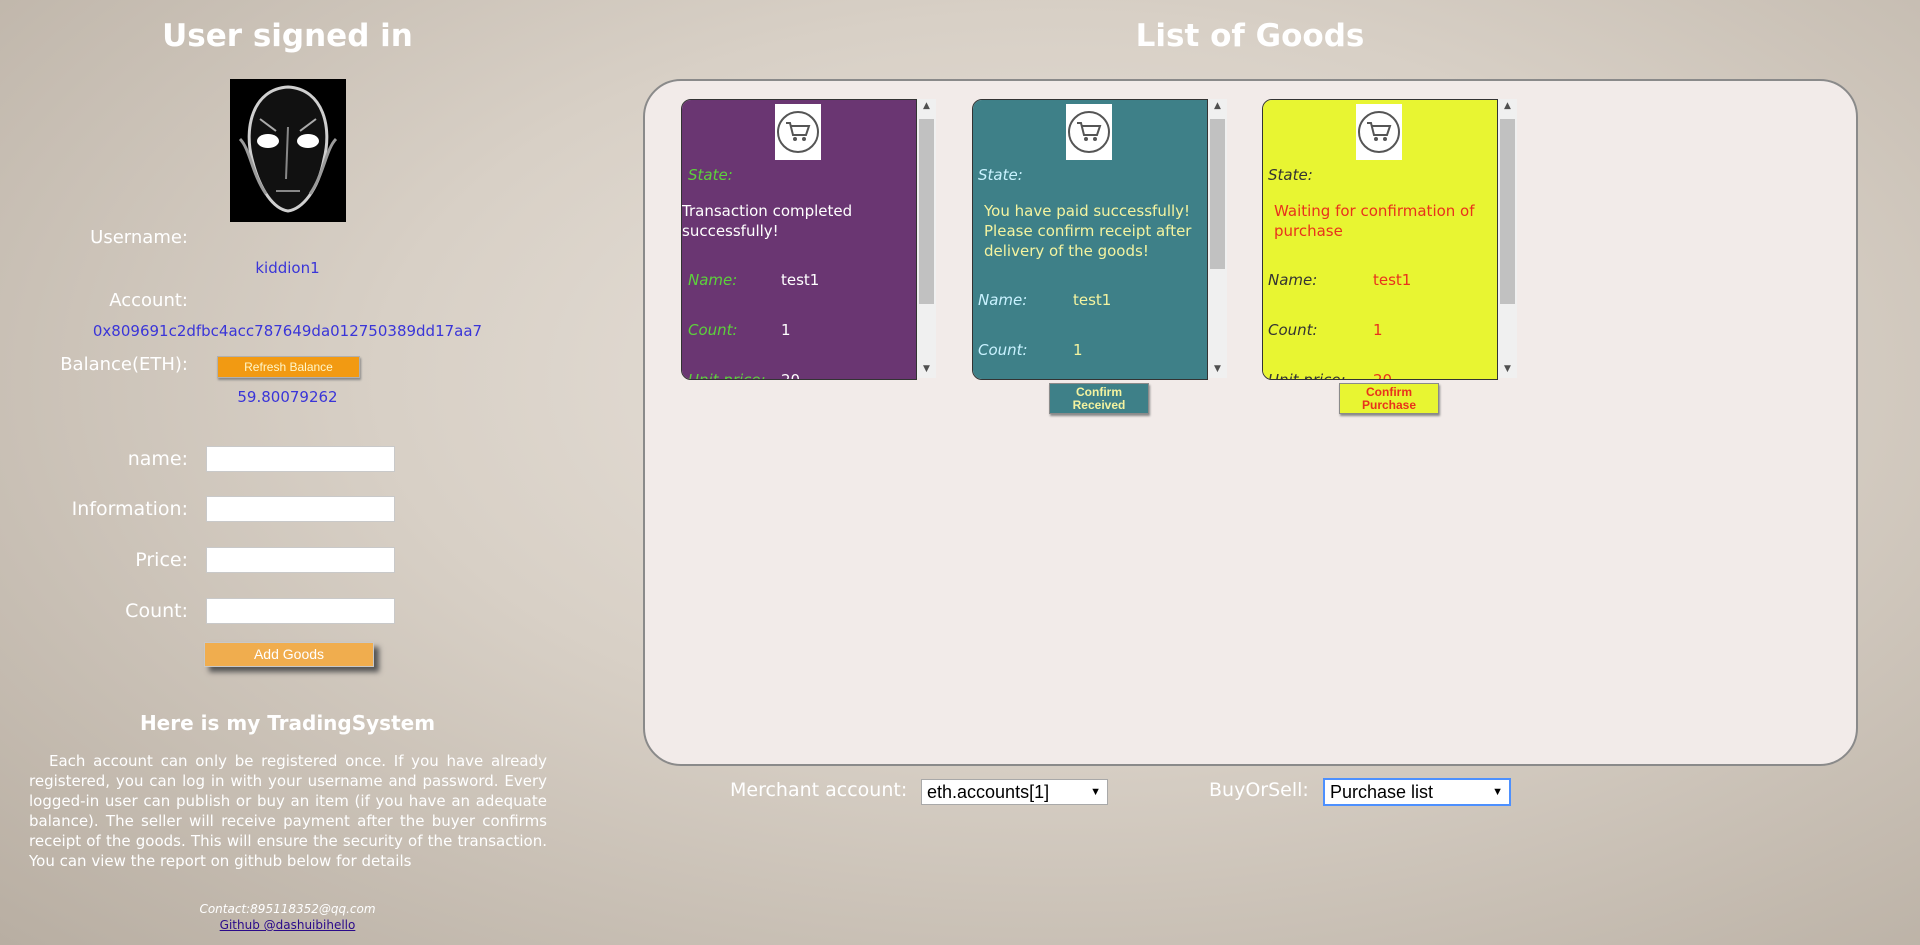  I want to click on refresh-balance-button: Refresh Balance, so click(288, 367).